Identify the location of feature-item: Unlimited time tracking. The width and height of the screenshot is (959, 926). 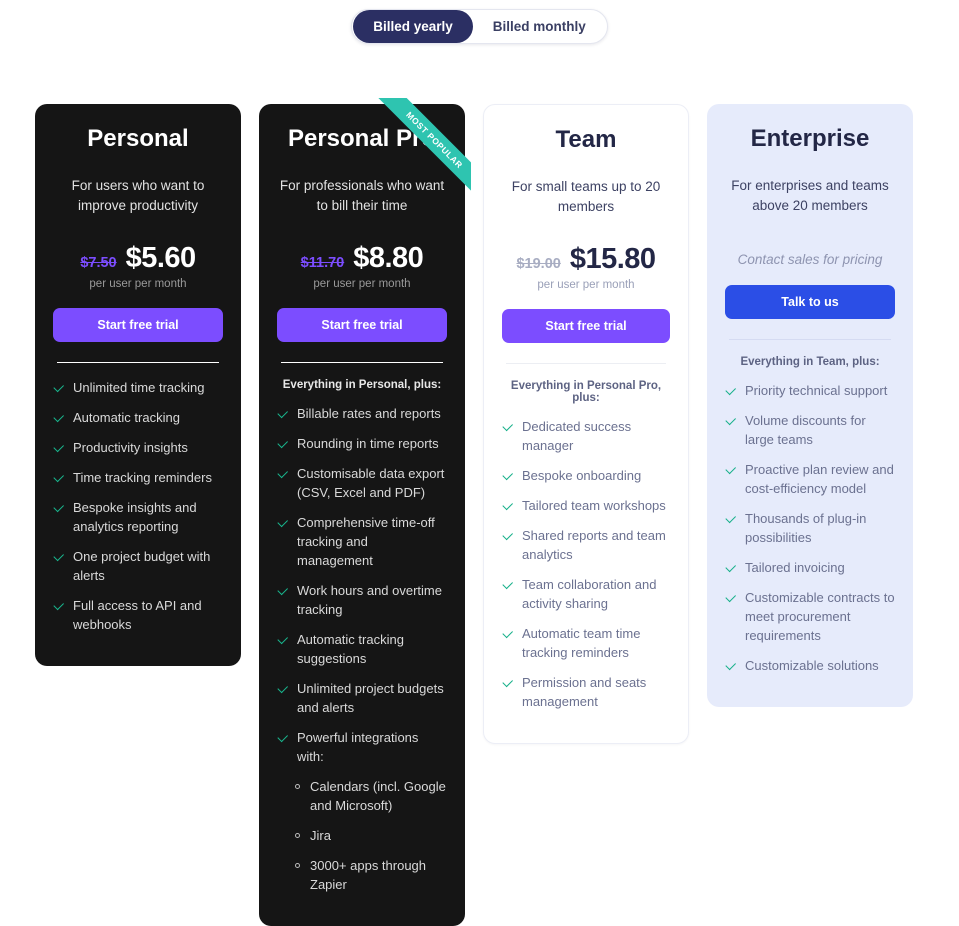
(138, 388).